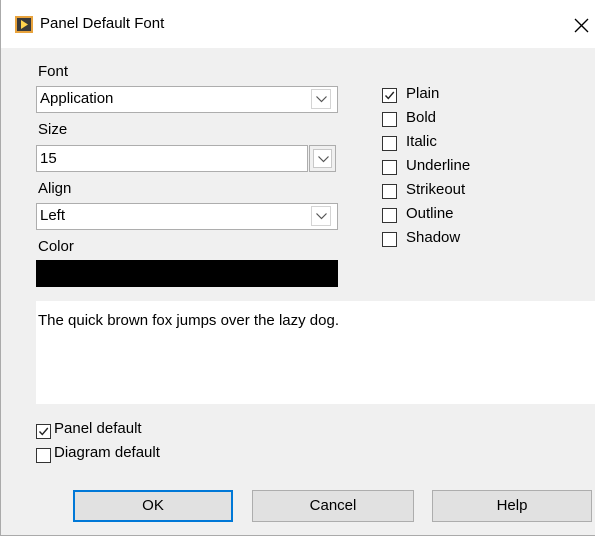 The image size is (595, 536). I want to click on italic-checkbox, so click(389, 143).